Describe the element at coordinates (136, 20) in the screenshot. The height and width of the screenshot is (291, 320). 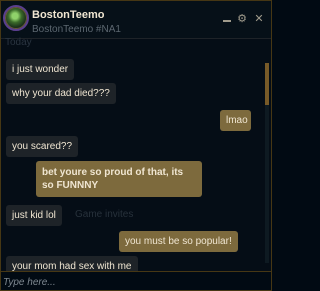
I see `chat-header: BostonTeemo BostonTeemo #NA1 ⚙ ✕` at that location.